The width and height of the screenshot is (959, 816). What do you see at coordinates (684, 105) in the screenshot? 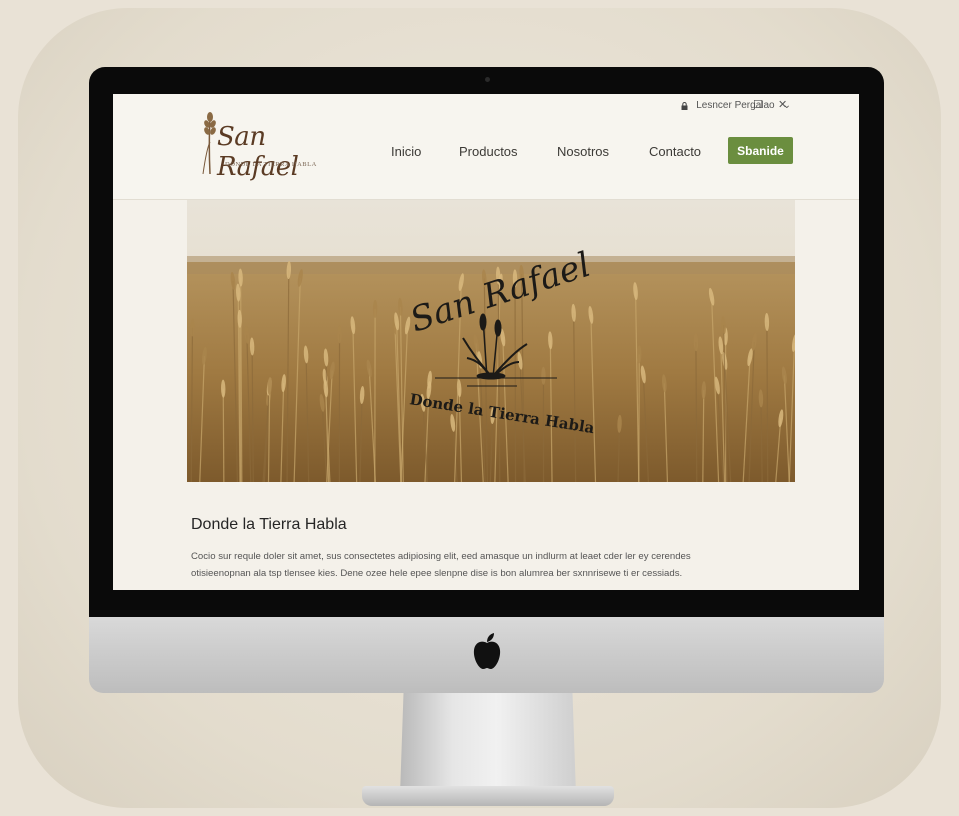
I see `lock-icon` at bounding box center [684, 105].